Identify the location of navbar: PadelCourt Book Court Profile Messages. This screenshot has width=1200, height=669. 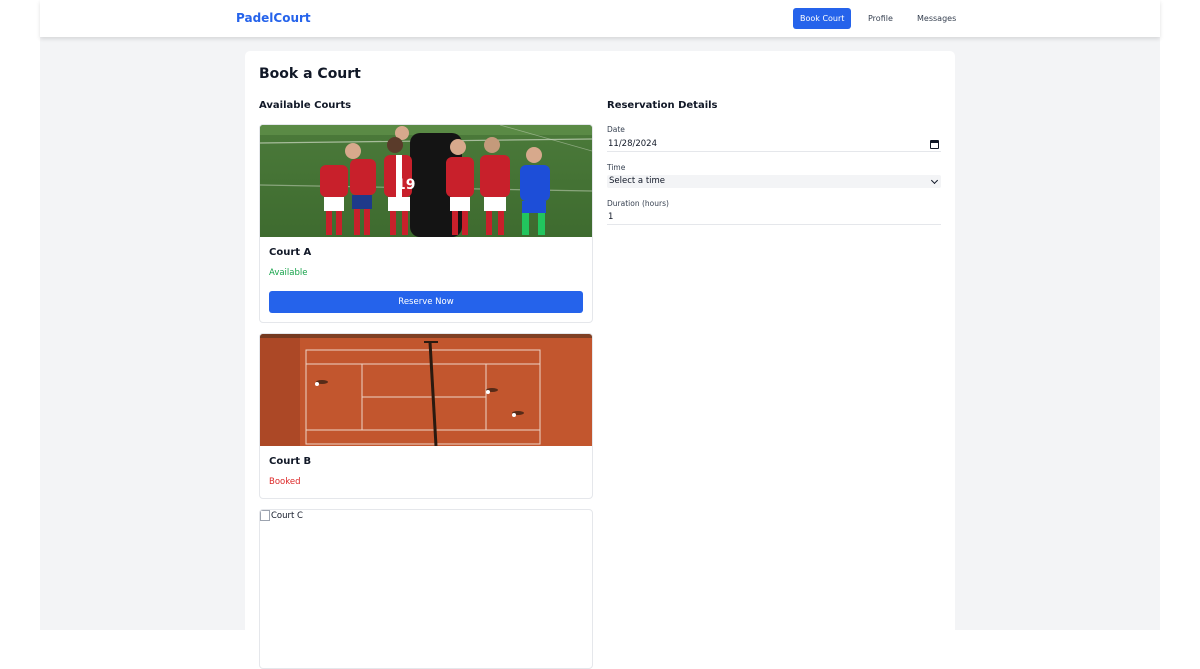
(600, 18).